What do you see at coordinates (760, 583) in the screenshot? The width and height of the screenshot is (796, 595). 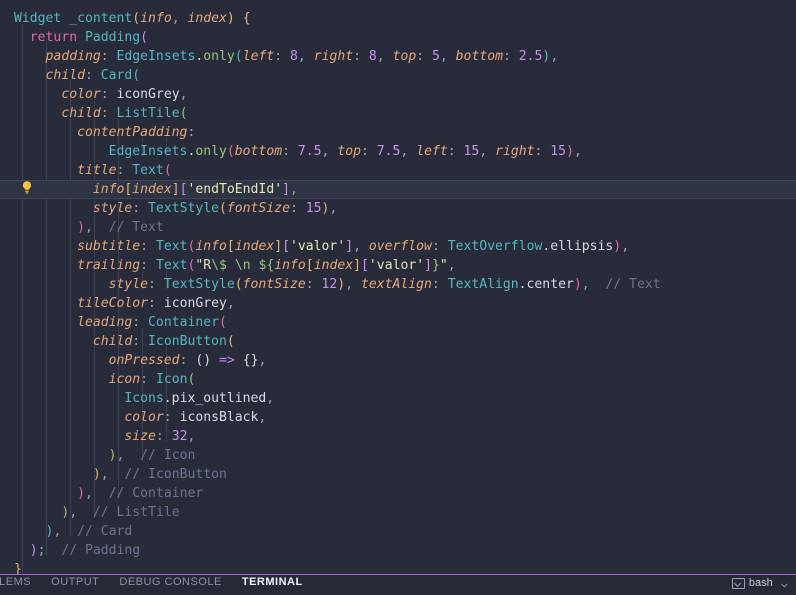 I see `terminal-name: bash` at bounding box center [760, 583].